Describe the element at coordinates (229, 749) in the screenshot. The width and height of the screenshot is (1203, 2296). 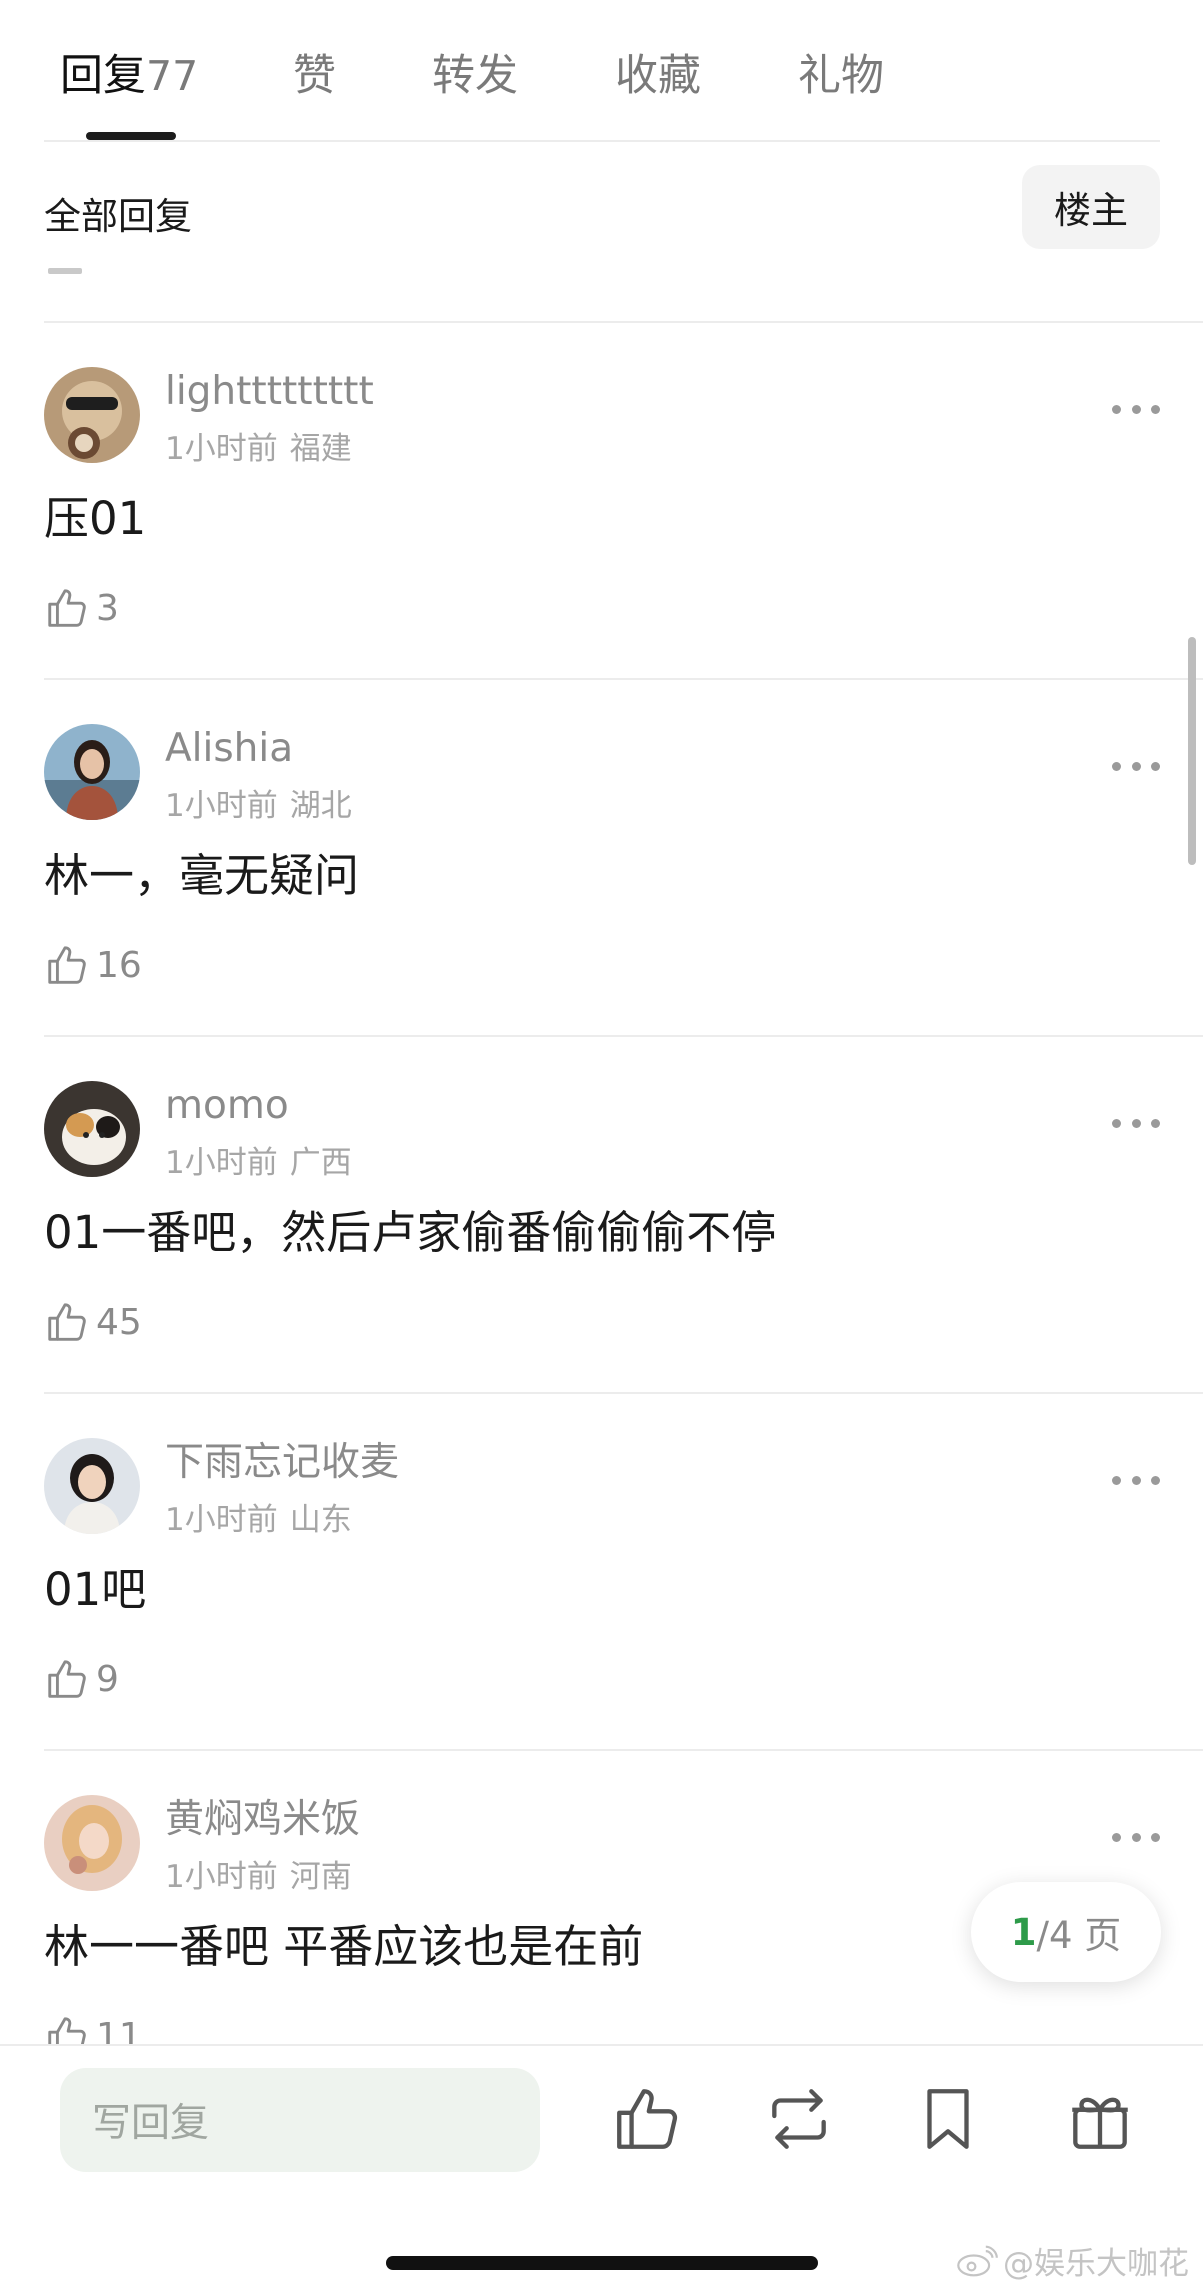
I see `username: Alishia` at that location.